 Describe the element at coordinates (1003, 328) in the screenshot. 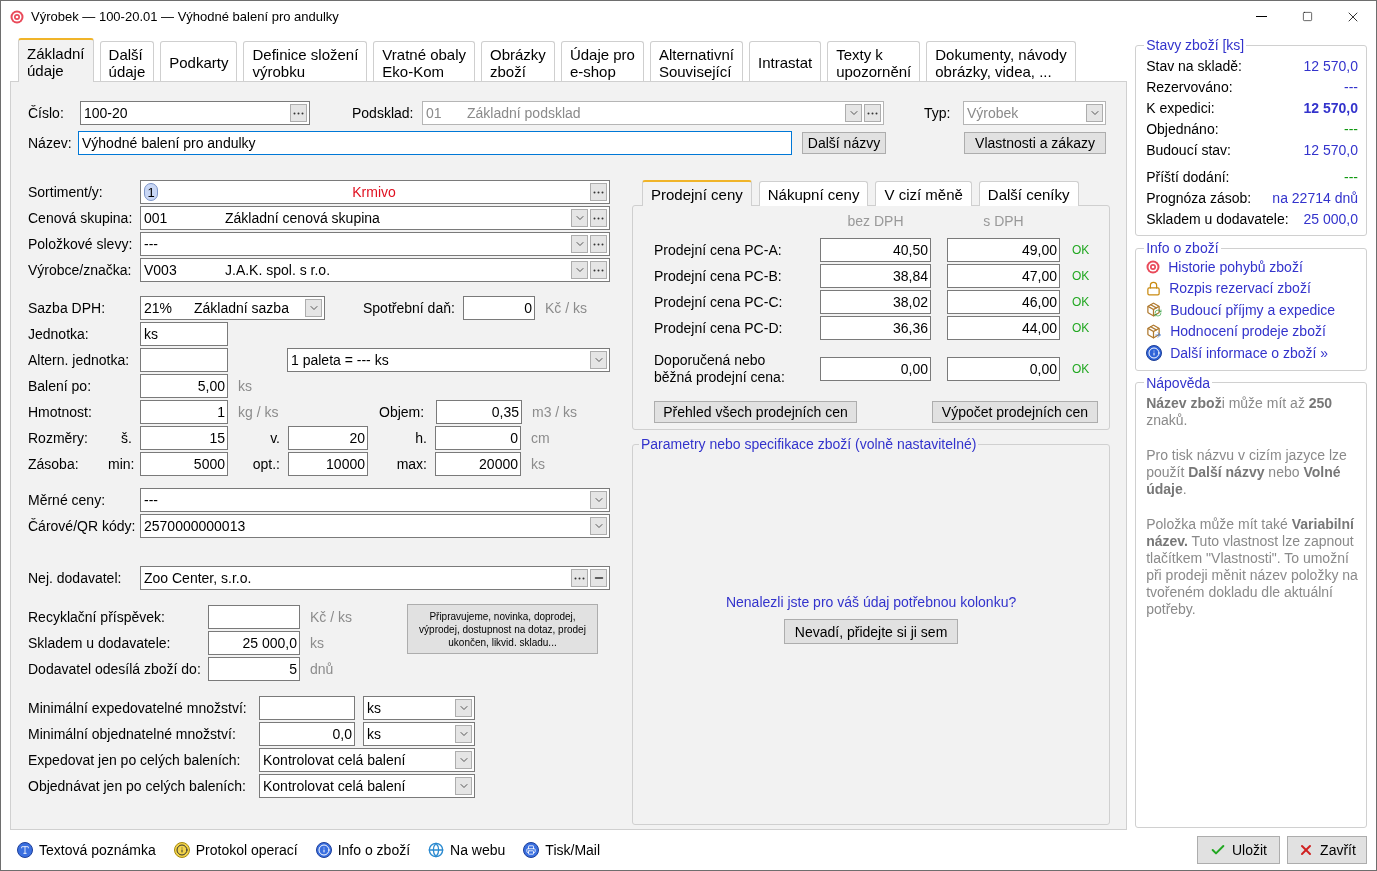

I see `price-field: 44,00` at that location.